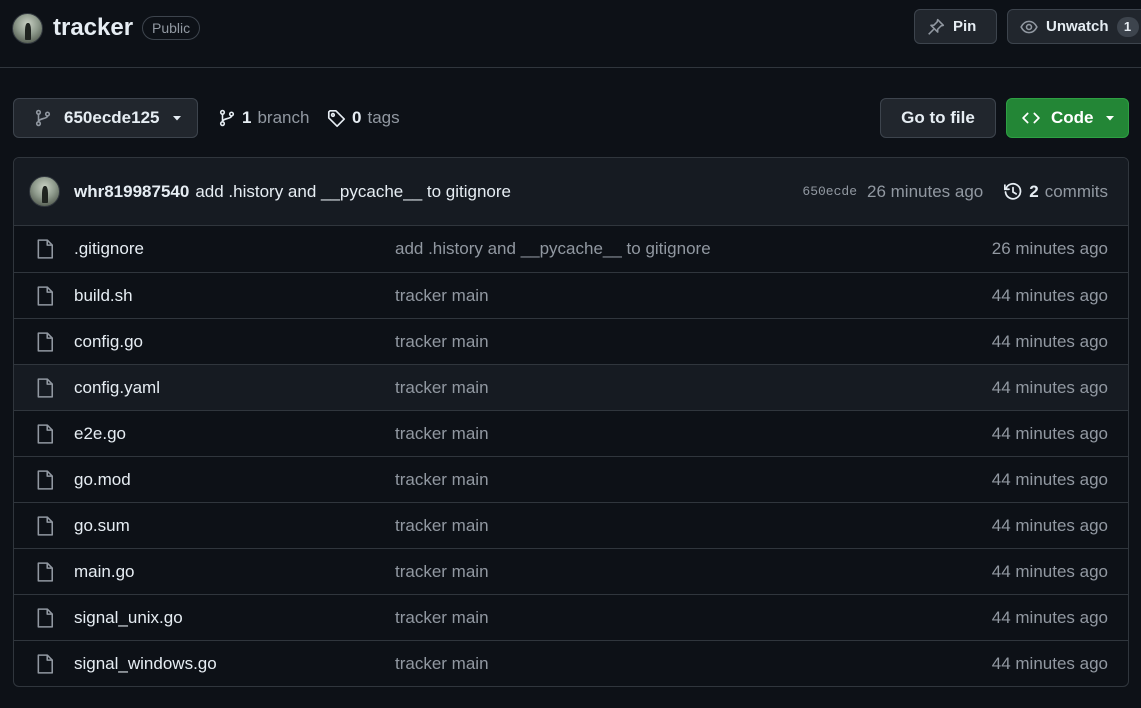  What do you see at coordinates (1034, 191) in the screenshot?
I see `commit-count: 2` at bounding box center [1034, 191].